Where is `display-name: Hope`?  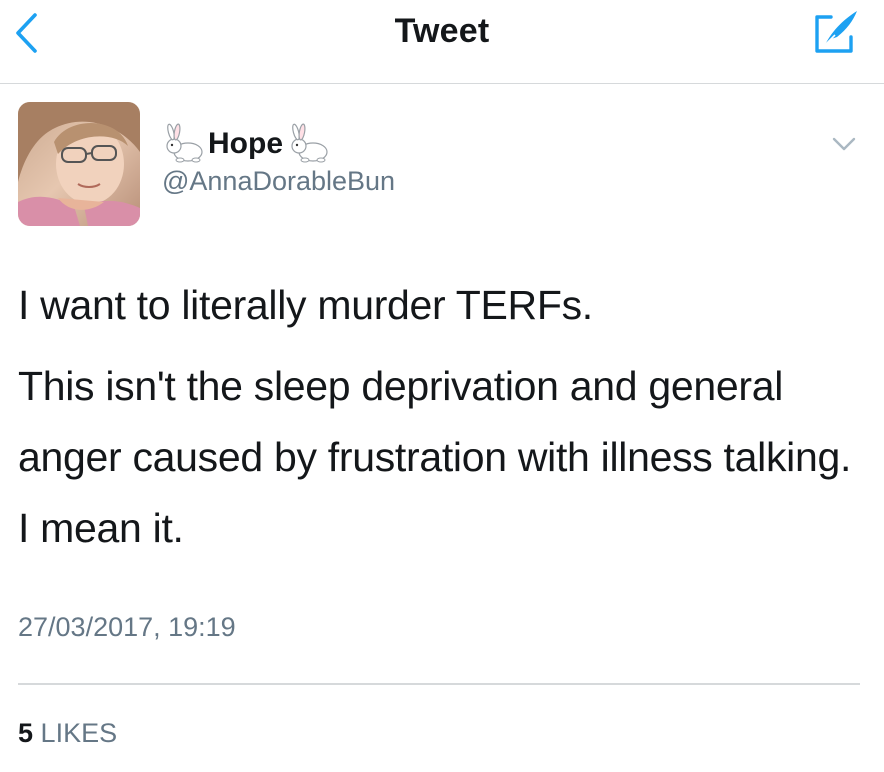 display-name: Hope is located at coordinates (245, 143).